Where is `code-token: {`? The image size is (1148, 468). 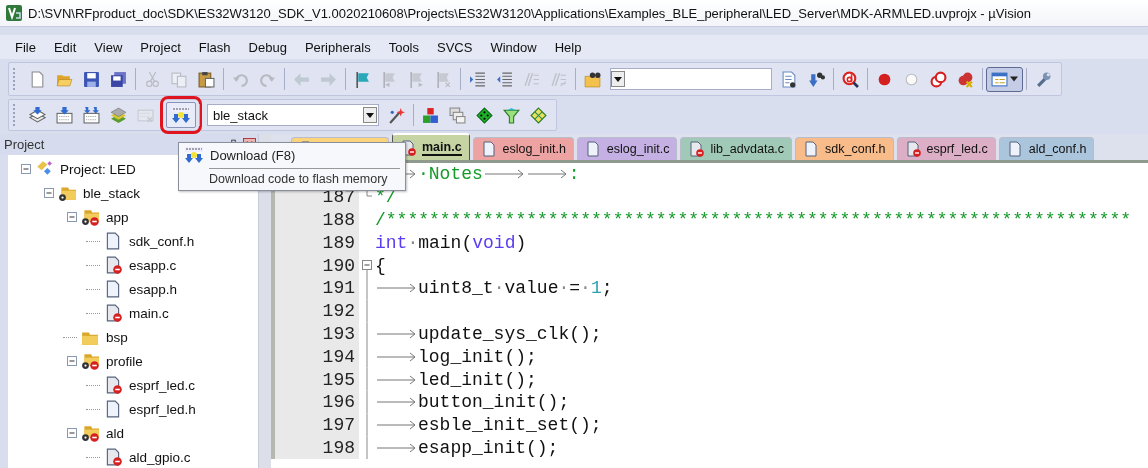
code-token: { is located at coordinates (380, 265).